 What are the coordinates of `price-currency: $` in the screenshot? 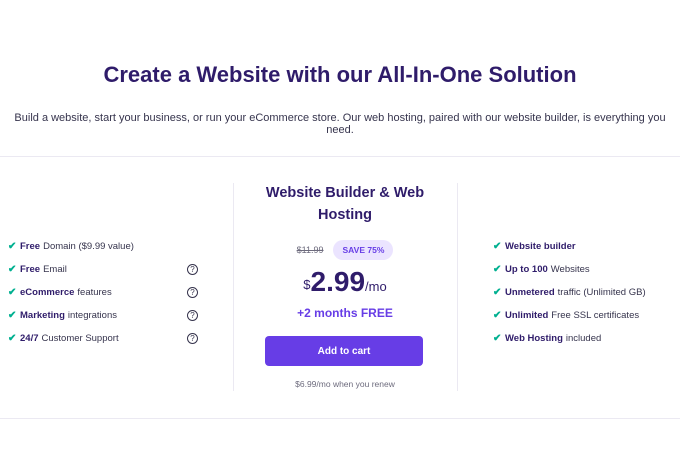 It's located at (307, 284).